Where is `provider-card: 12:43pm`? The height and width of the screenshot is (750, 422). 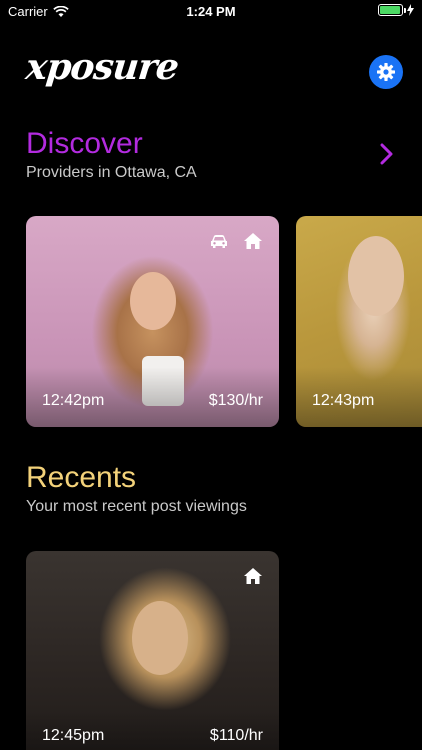 provider-card: 12:43pm is located at coordinates (359, 321).